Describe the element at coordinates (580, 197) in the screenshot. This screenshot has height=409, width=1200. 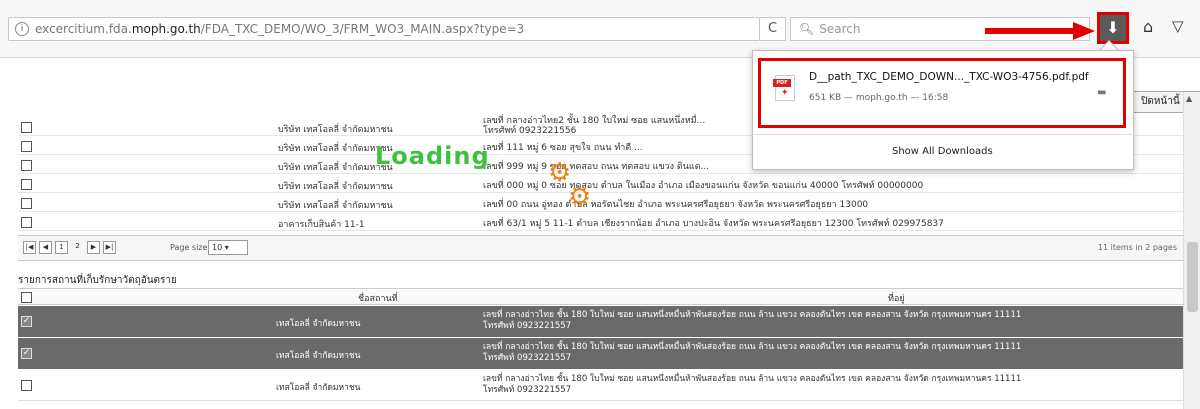
I see `gear-icon: ⚙` at that location.